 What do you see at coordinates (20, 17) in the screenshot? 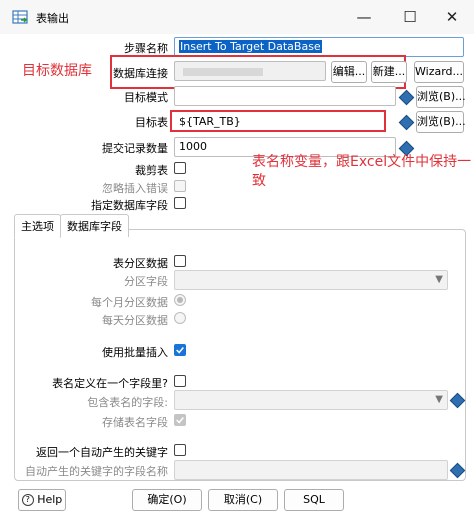
I see `table-output-icon` at bounding box center [20, 17].